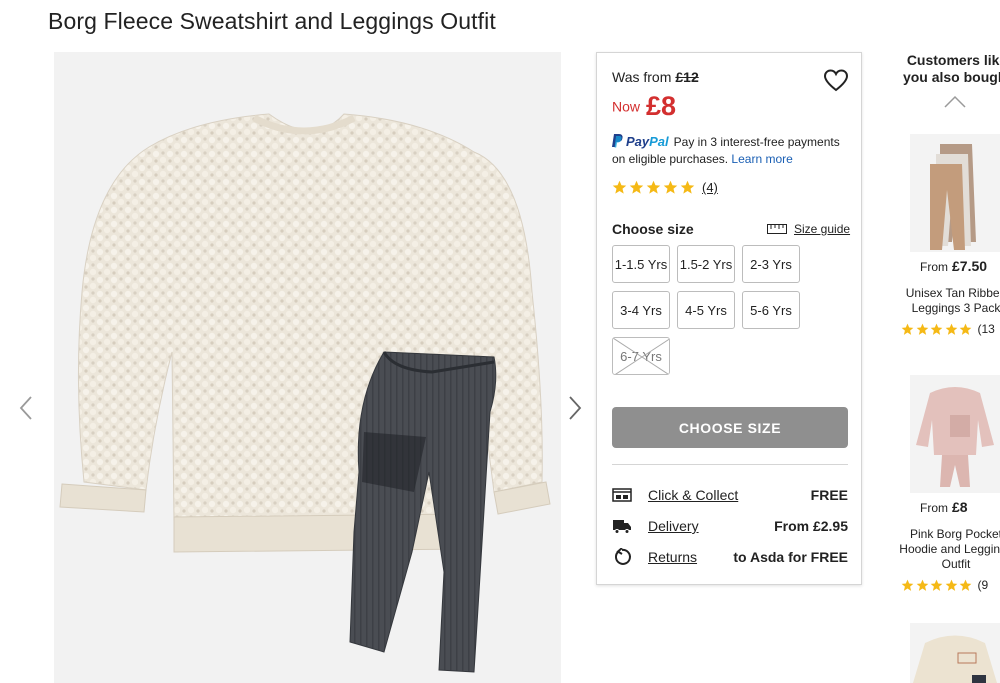 The image size is (1000, 683). What do you see at coordinates (622, 556) in the screenshot?
I see `return-icon` at bounding box center [622, 556].